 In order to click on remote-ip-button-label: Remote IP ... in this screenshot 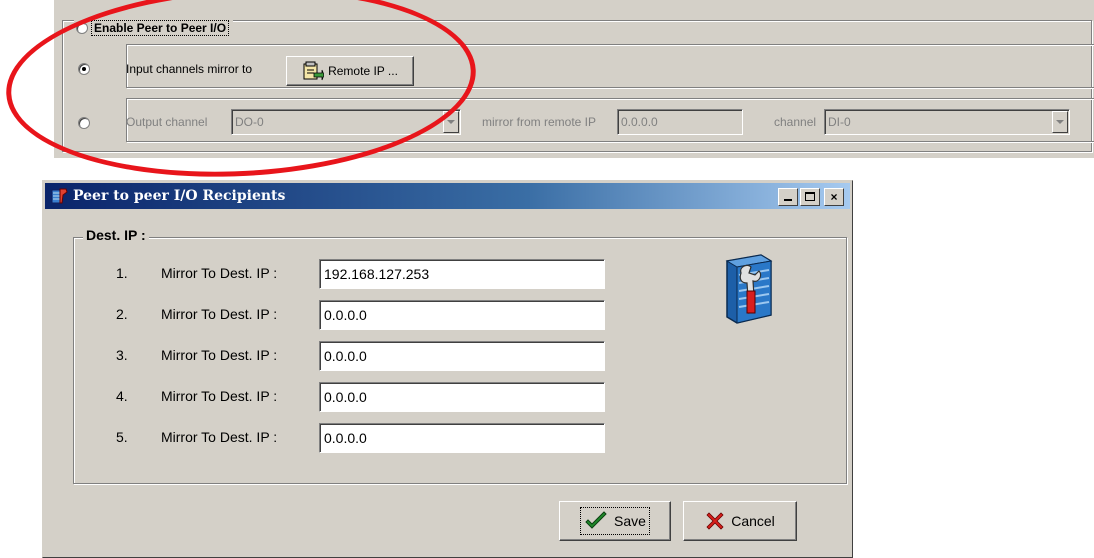, I will do `click(363, 71)`.